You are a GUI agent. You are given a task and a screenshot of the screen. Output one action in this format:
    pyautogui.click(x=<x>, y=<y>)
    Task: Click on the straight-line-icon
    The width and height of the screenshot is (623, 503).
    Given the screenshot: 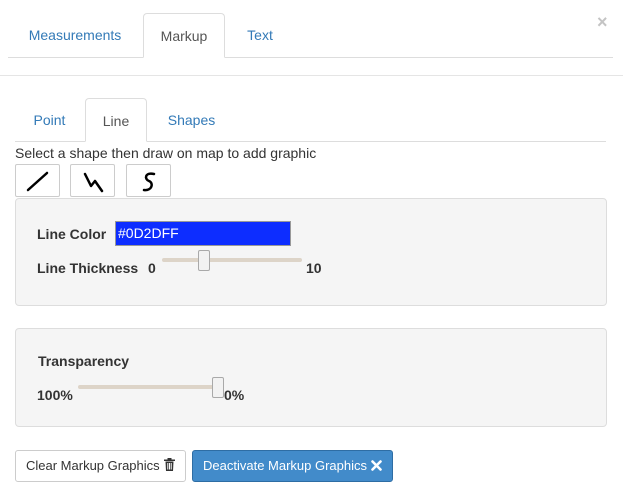 What is the action you would take?
    pyautogui.click(x=37, y=181)
    